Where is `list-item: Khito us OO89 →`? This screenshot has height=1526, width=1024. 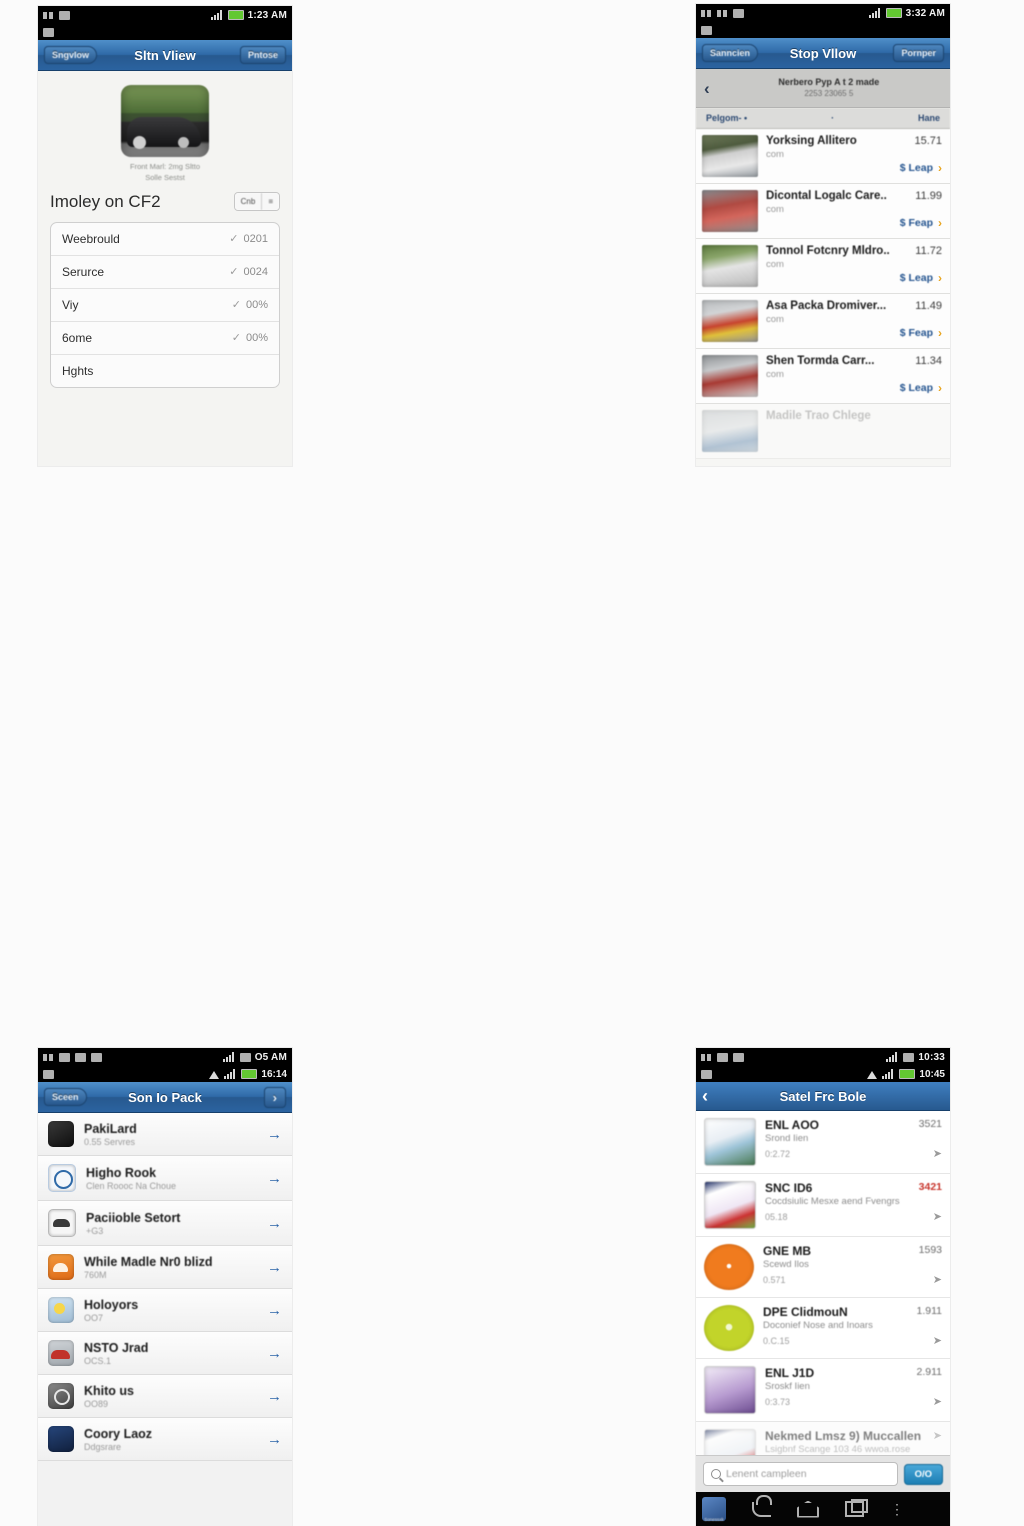 list-item: Khito us OO89 → is located at coordinates (165, 1396).